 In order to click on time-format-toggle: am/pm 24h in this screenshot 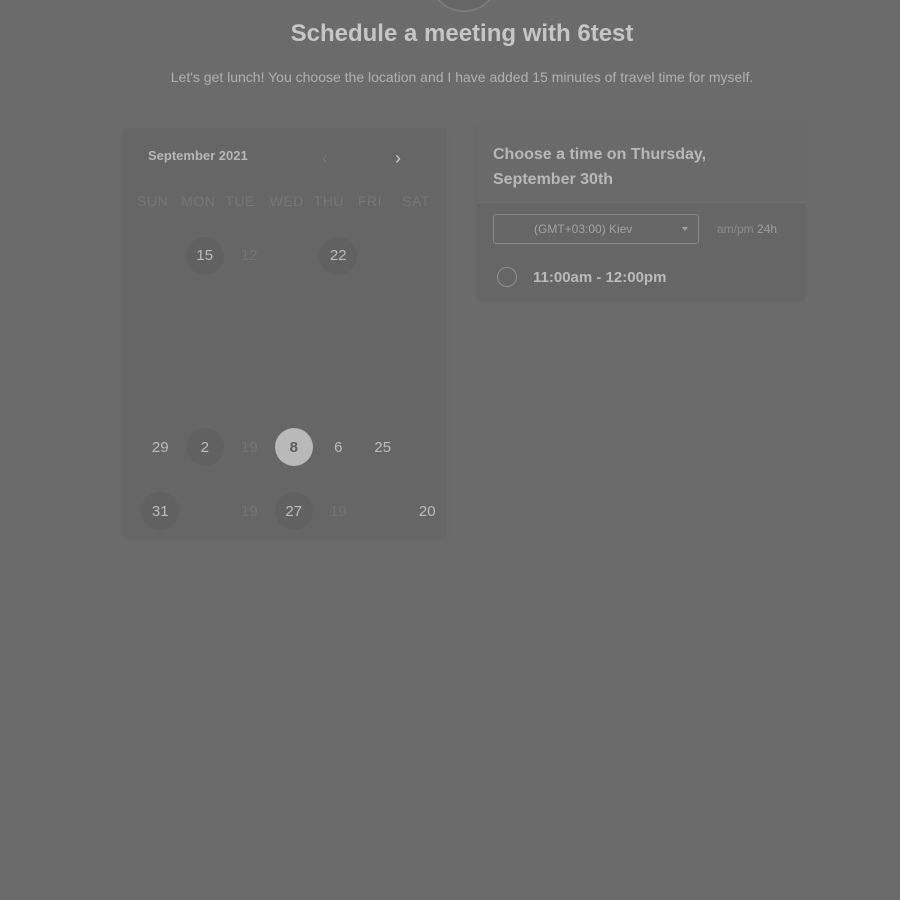, I will do `click(747, 229)`.